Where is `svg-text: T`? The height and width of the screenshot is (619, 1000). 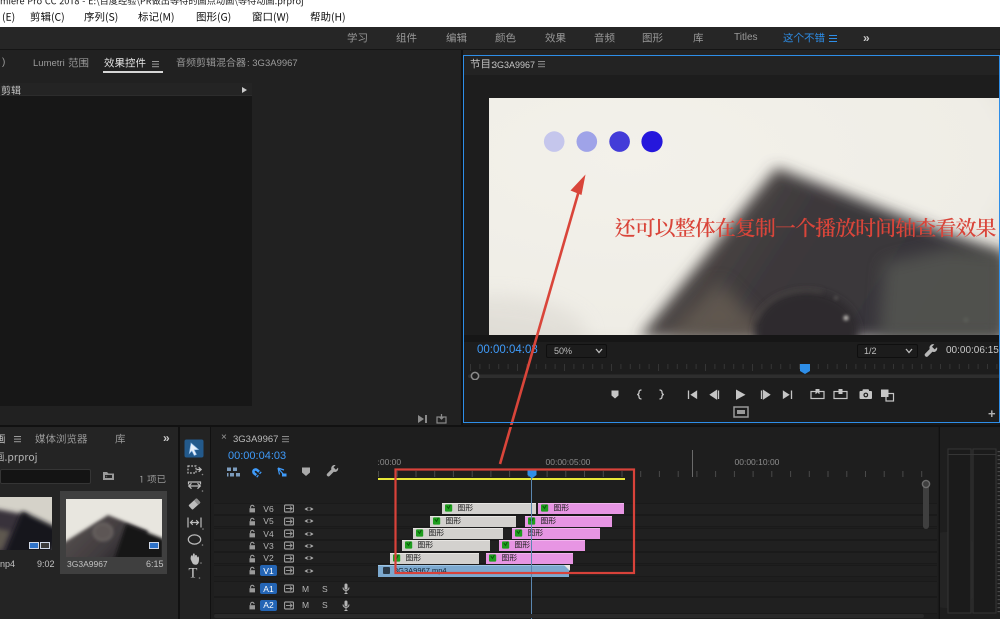 svg-text: T is located at coordinates (193, 574).